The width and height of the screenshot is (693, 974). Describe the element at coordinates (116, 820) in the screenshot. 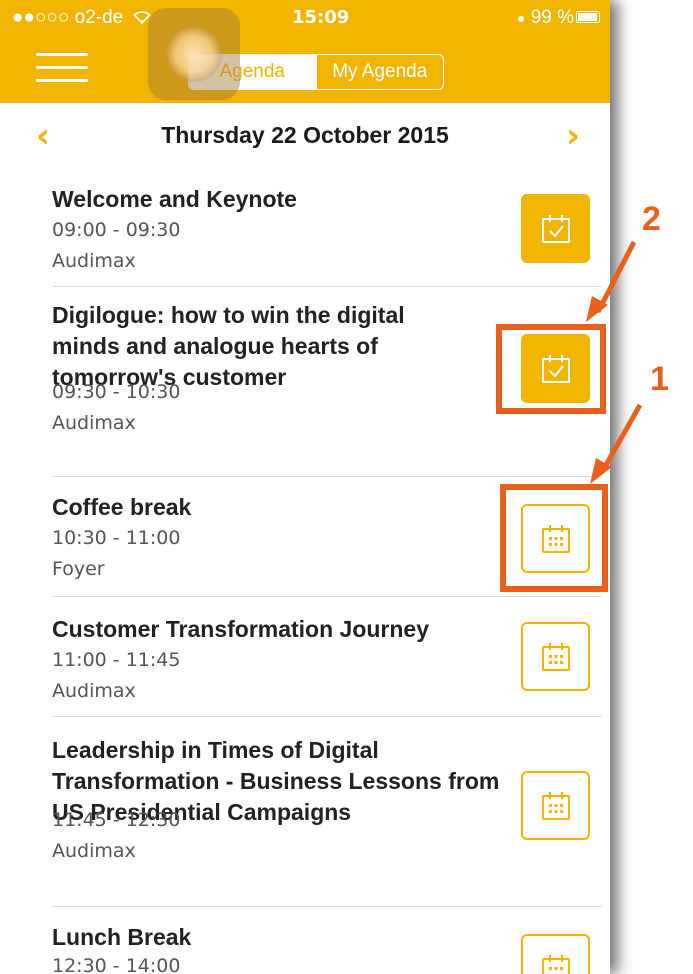

I see `session-time: 11:45 - 12:30` at that location.